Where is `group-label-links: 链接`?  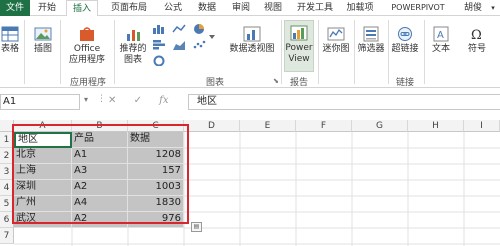
group-label-links: 链接 is located at coordinates (404, 83).